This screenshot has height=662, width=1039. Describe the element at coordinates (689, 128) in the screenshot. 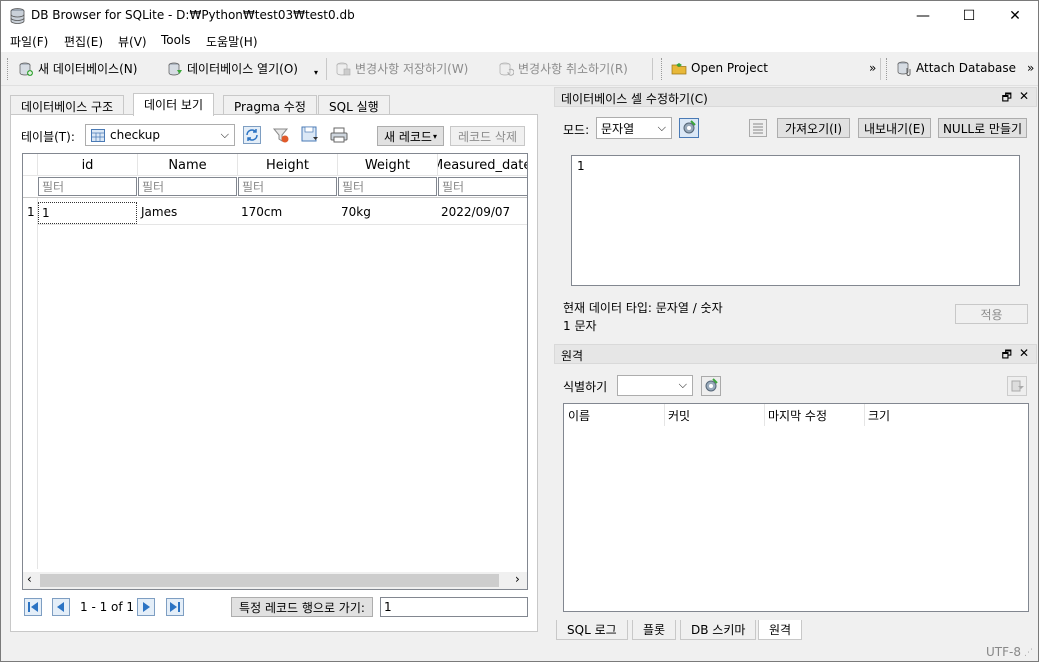

I see `auto-switch-mode-button` at that location.